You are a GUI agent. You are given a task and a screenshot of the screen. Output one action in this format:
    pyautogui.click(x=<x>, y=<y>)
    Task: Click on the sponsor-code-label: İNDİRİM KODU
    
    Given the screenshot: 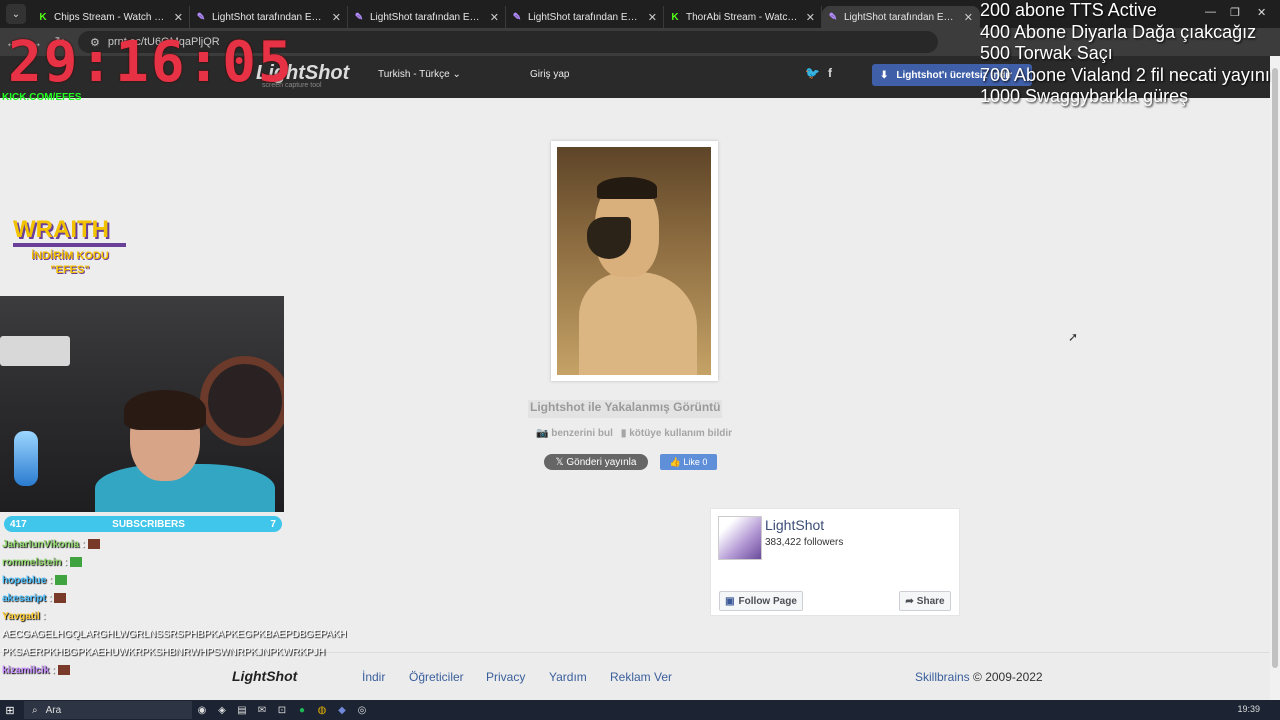 What is the action you would take?
    pyautogui.click(x=70, y=256)
    